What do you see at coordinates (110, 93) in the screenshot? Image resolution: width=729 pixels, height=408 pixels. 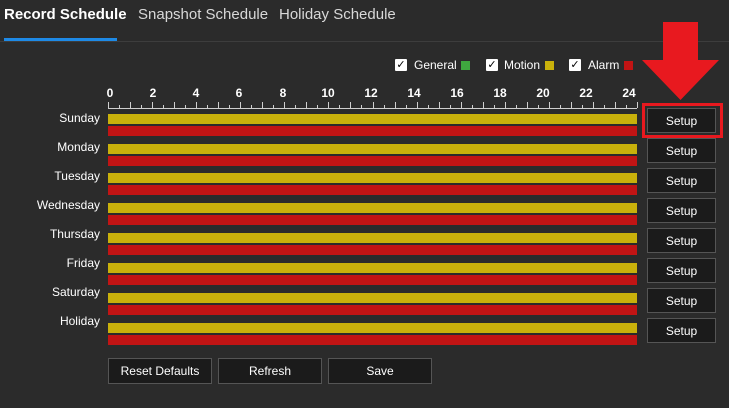 I see `hour-label: 0` at bounding box center [110, 93].